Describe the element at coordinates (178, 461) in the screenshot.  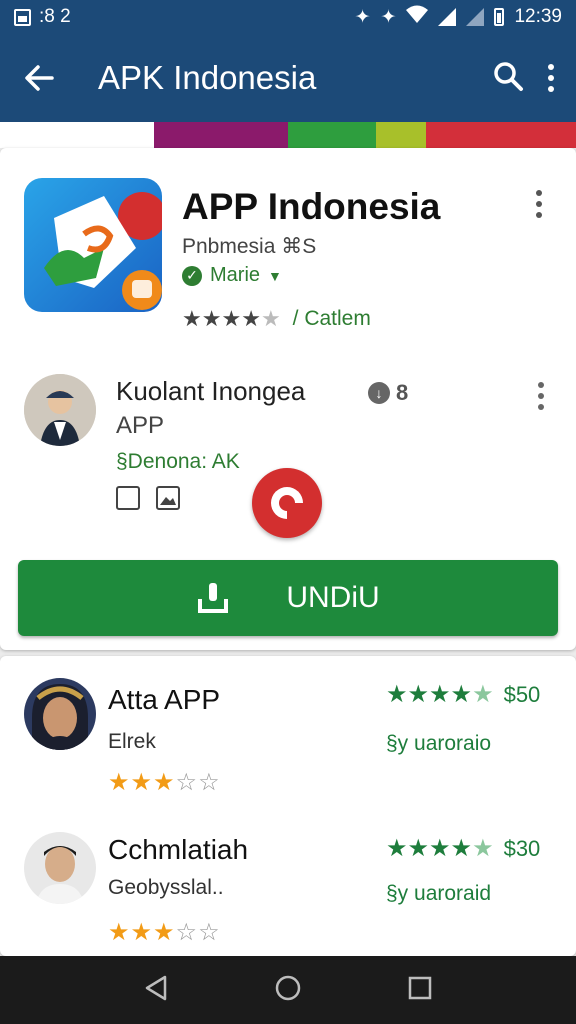
I see `reviewer-meta: §Denona: AK` at that location.